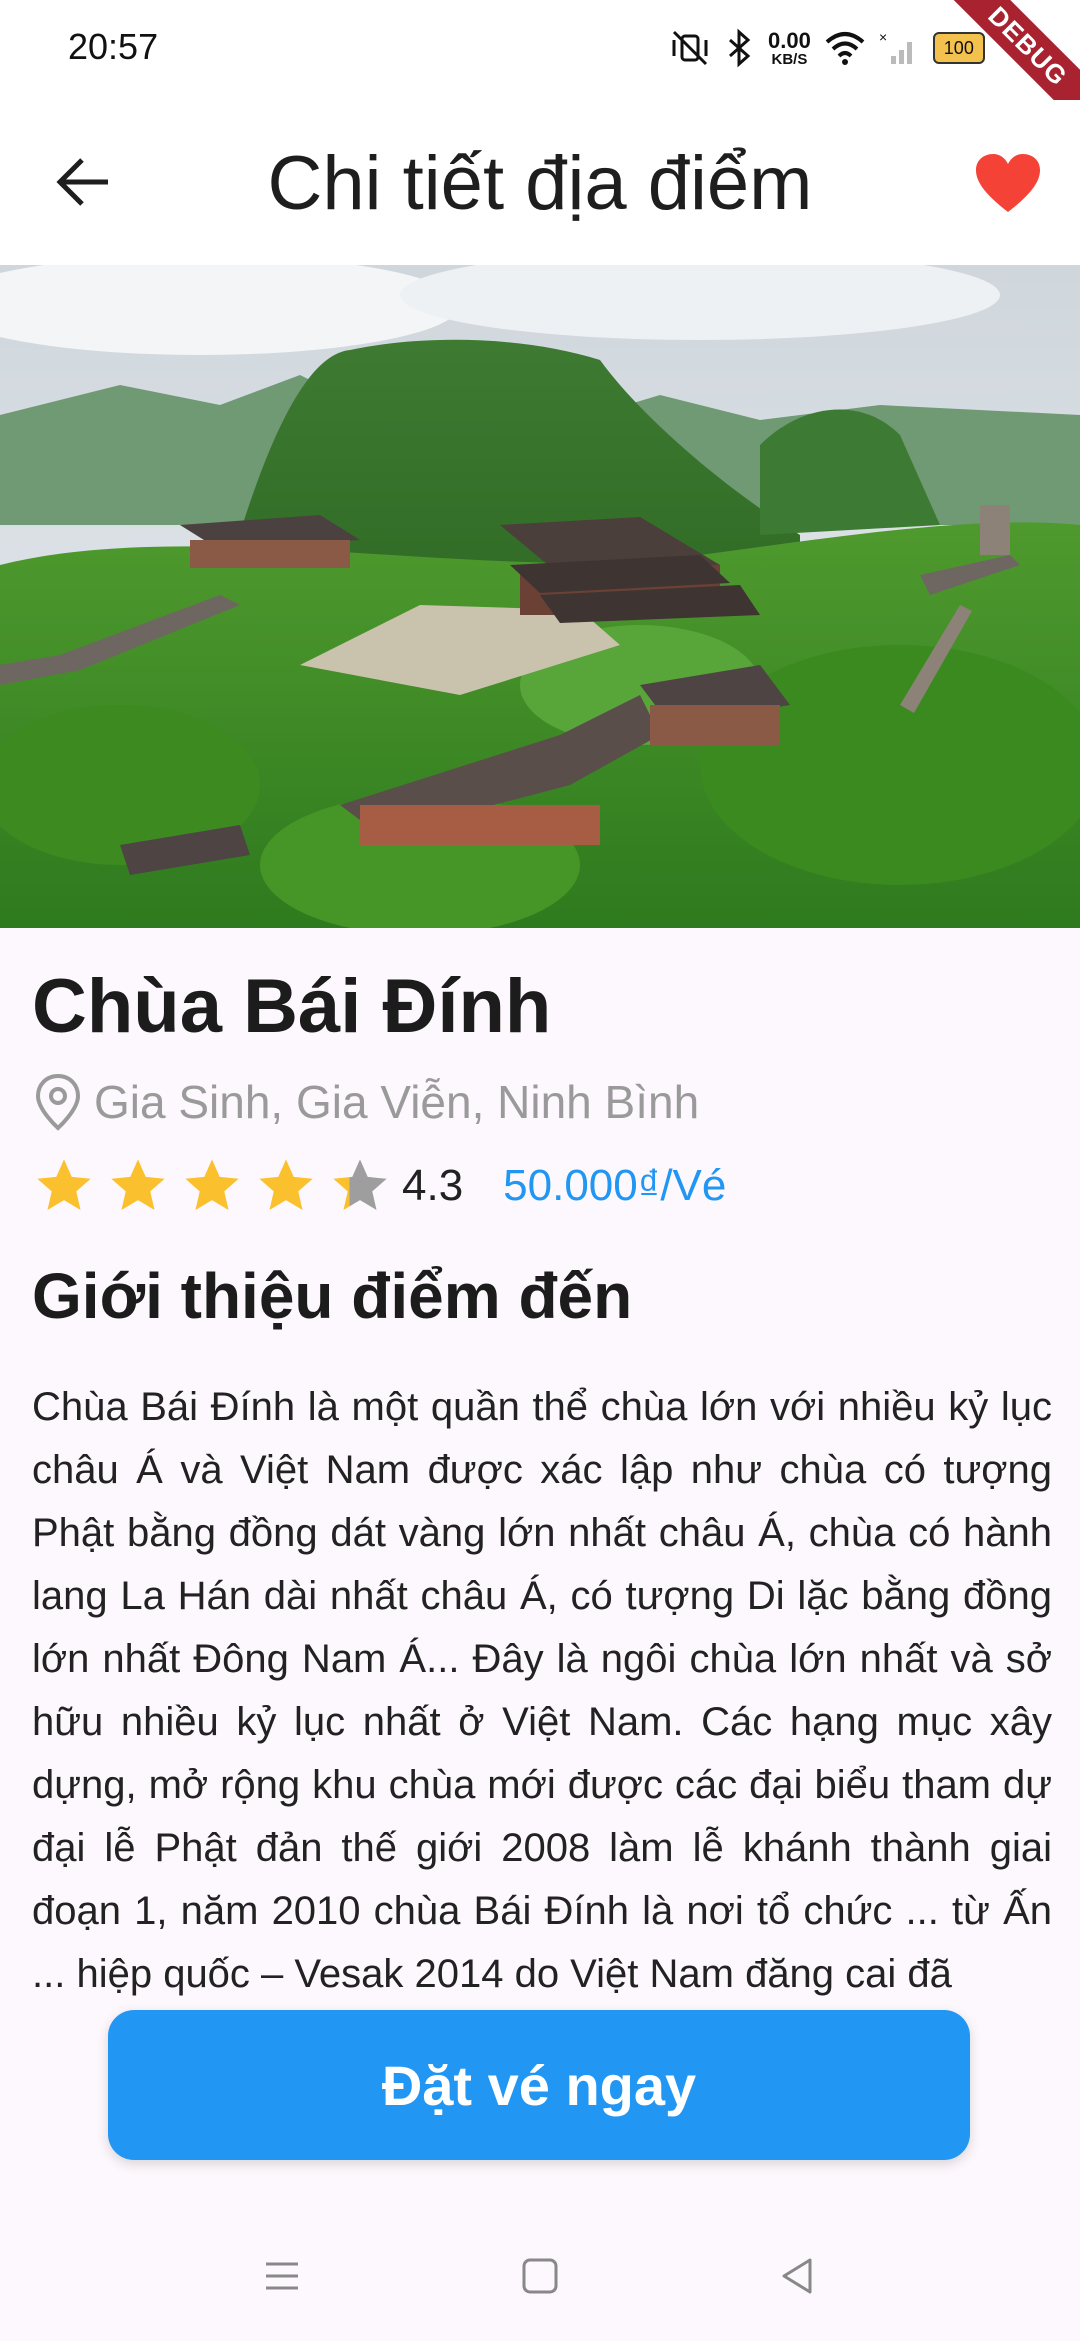 This screenshot has width=1080, height=2341. I want to click on back-nav-icon, so click(798, 2276).